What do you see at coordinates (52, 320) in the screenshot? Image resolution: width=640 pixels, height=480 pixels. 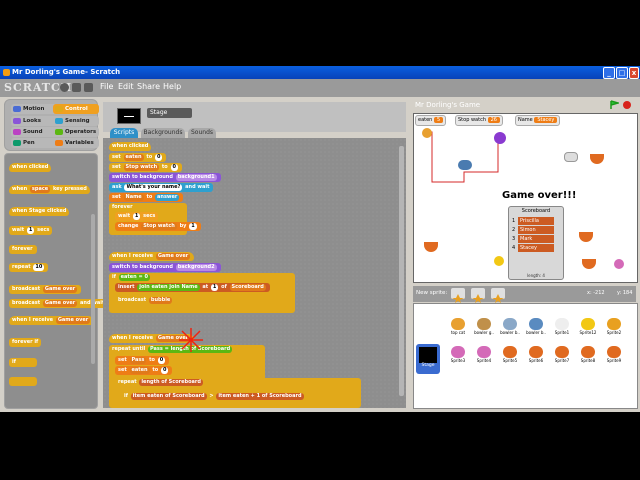 I see `palette-when-i-receive: when I receive Game over` at bounding box center [52, 320].